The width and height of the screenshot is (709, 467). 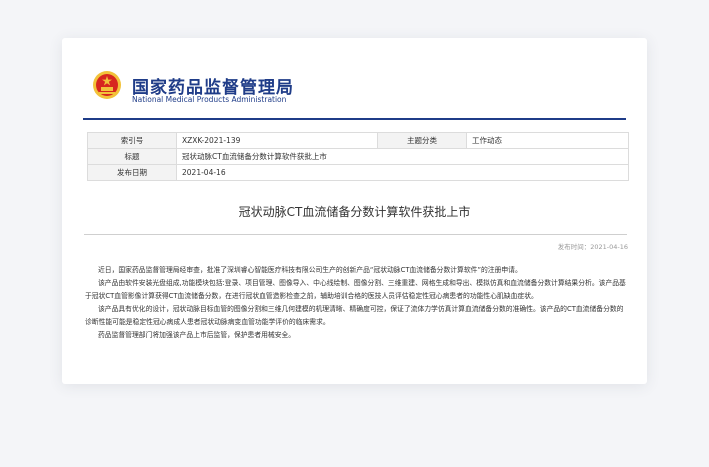 What do you see at coordinates (107, 85) in the screenshot?
I see `national-emblem-icon` at bounding box center [107, 85].